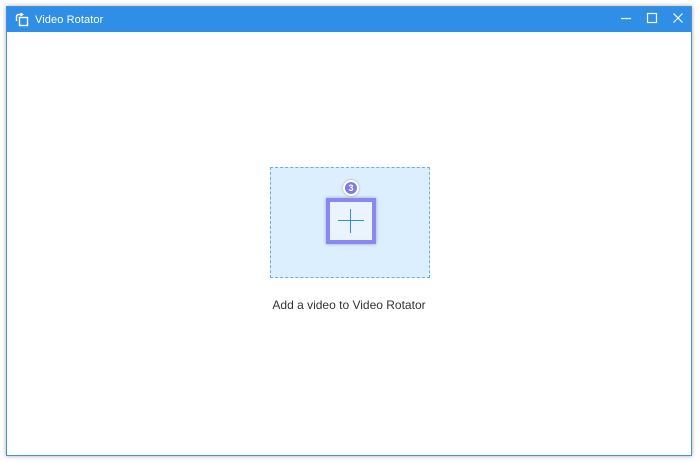  What do you see at coordinates (349, 19) in the screenshot?
I see `title-bar: Video Rotator` at bounding box center [349, 19].